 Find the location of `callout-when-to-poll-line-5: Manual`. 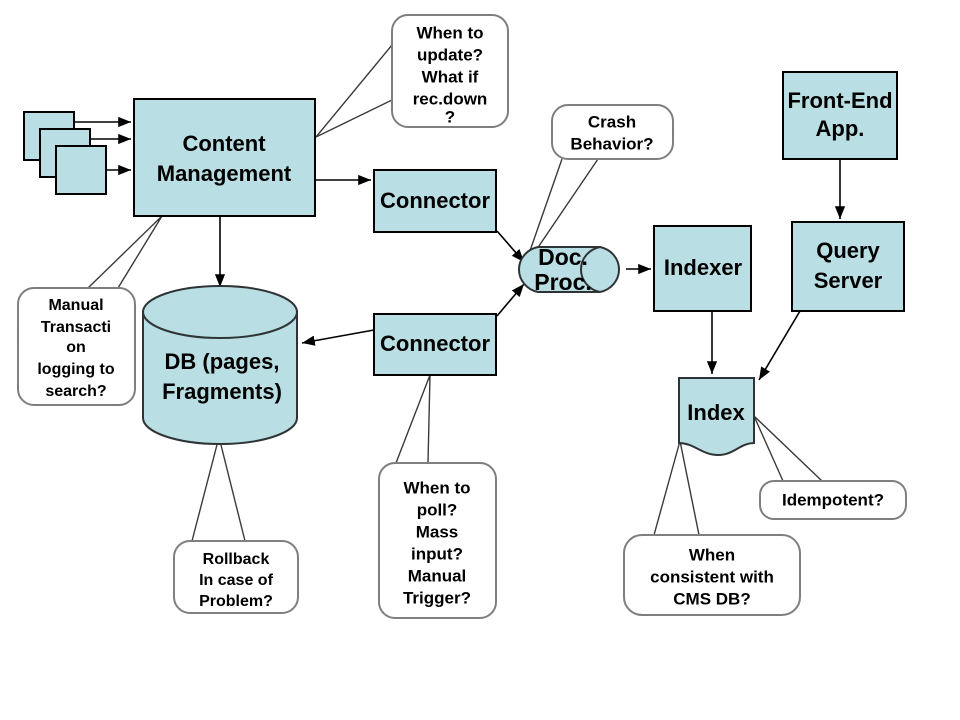

callout-when-to-poll-line-5: Manual is located at coordinates (437, 575).